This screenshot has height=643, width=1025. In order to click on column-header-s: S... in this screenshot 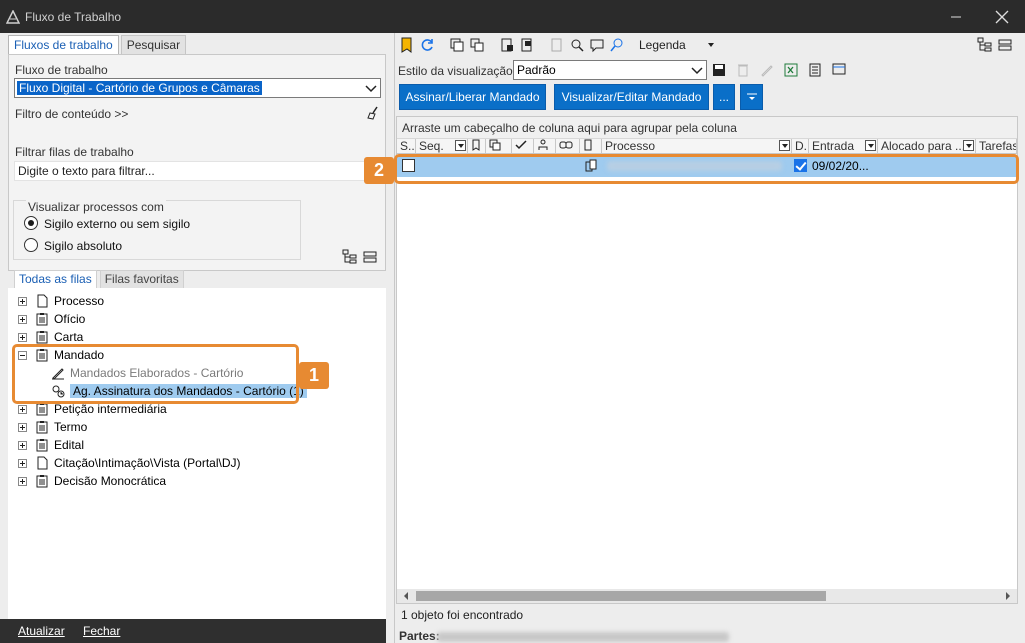, I will do `click(406, 146)`.